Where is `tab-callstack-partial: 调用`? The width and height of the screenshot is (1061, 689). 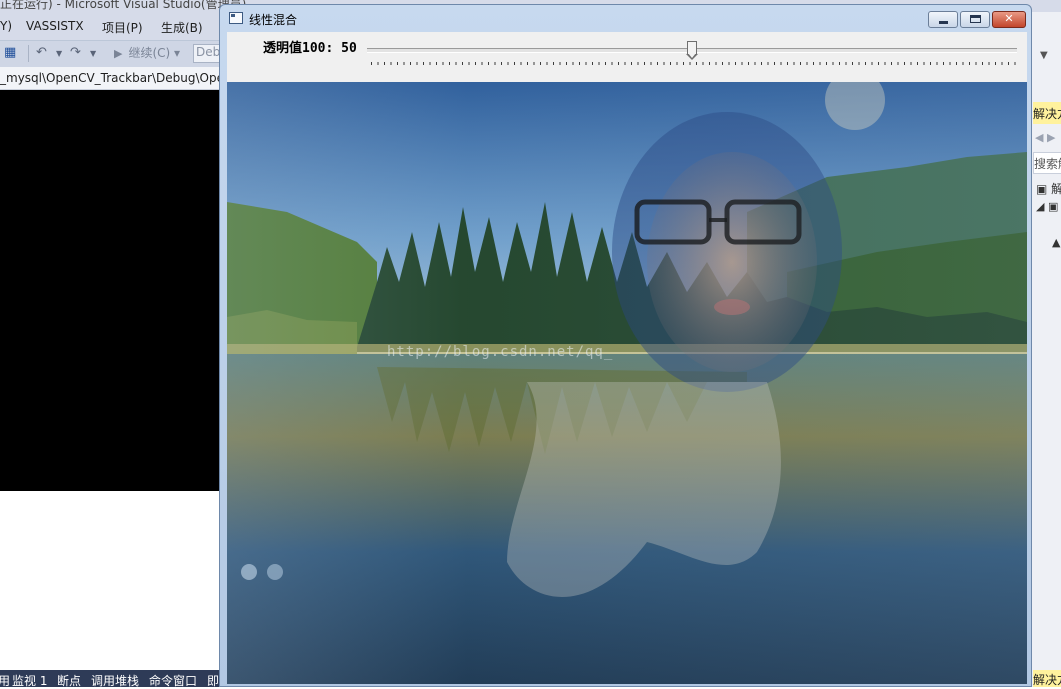 tab-callstack-partial: 调用 is located at coordinates (5, 680).